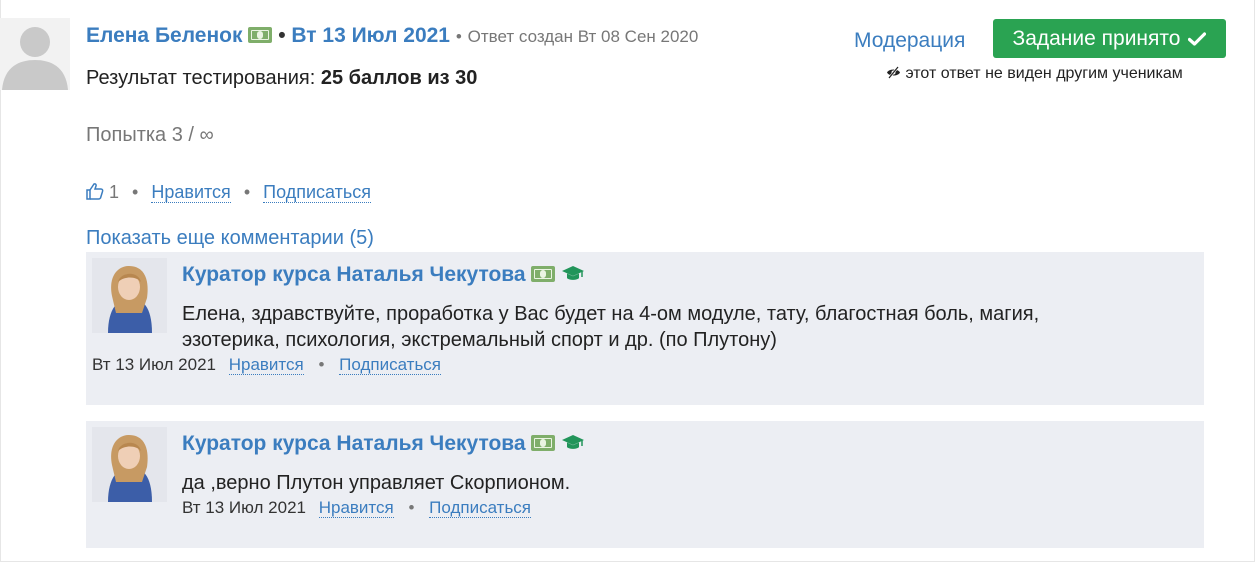 This screenshot has height=563, width=1255. Describe the element at coordinates (1096, 38) in the screenshot. I see `task-accepted-label: Задание принято` at that location.